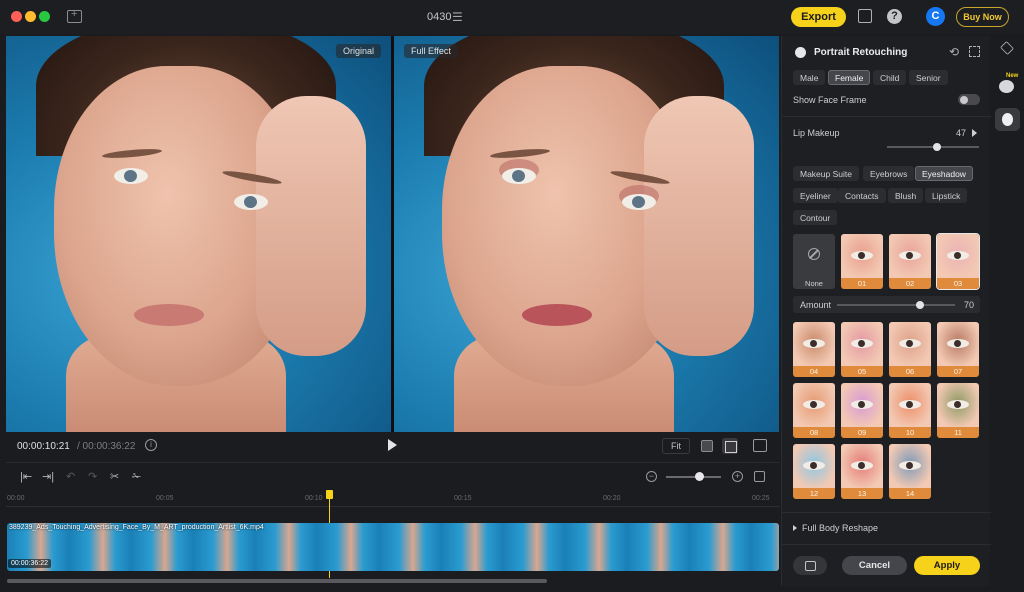 The width and height of the screenshot is (1024, 592). I want to click on split-icon: ✂, so click(114, 476).